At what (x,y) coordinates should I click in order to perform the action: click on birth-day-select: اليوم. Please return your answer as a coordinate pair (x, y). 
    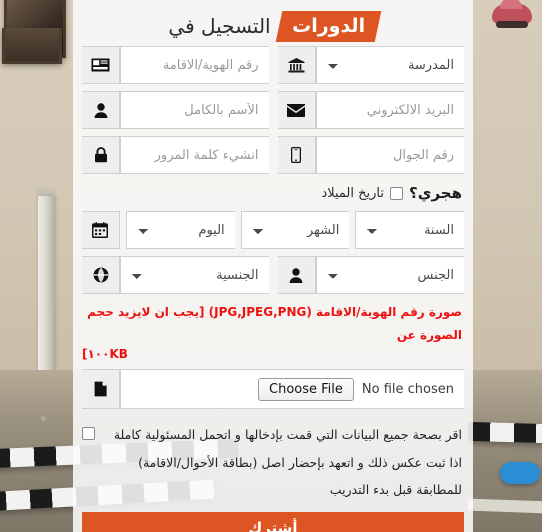
    Looking at the image, I should click on (180, 230).